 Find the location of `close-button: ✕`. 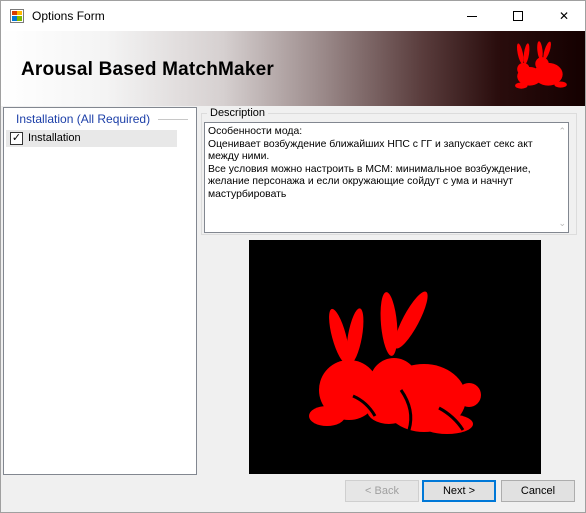

close-button: ✕ is located at coordinates (563, 16).